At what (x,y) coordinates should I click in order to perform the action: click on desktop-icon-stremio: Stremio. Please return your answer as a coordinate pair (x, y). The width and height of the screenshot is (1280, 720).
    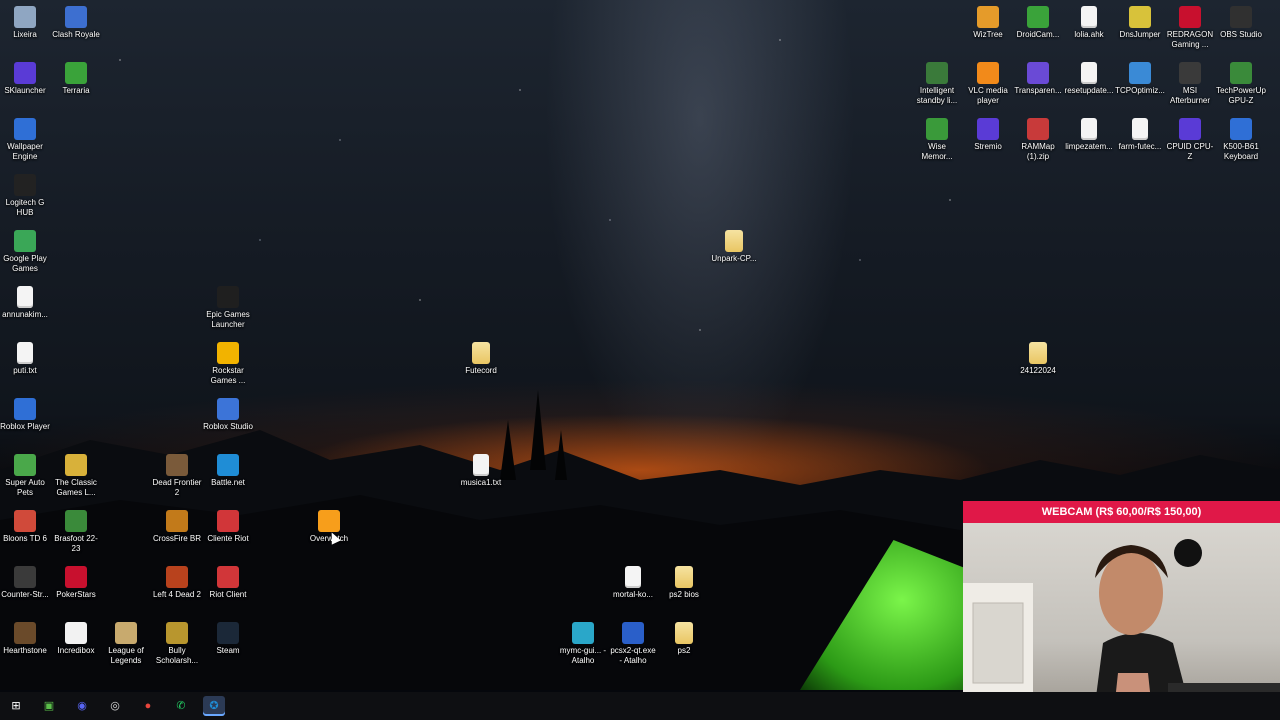
    Looking at the image, I should click on (988, 135).